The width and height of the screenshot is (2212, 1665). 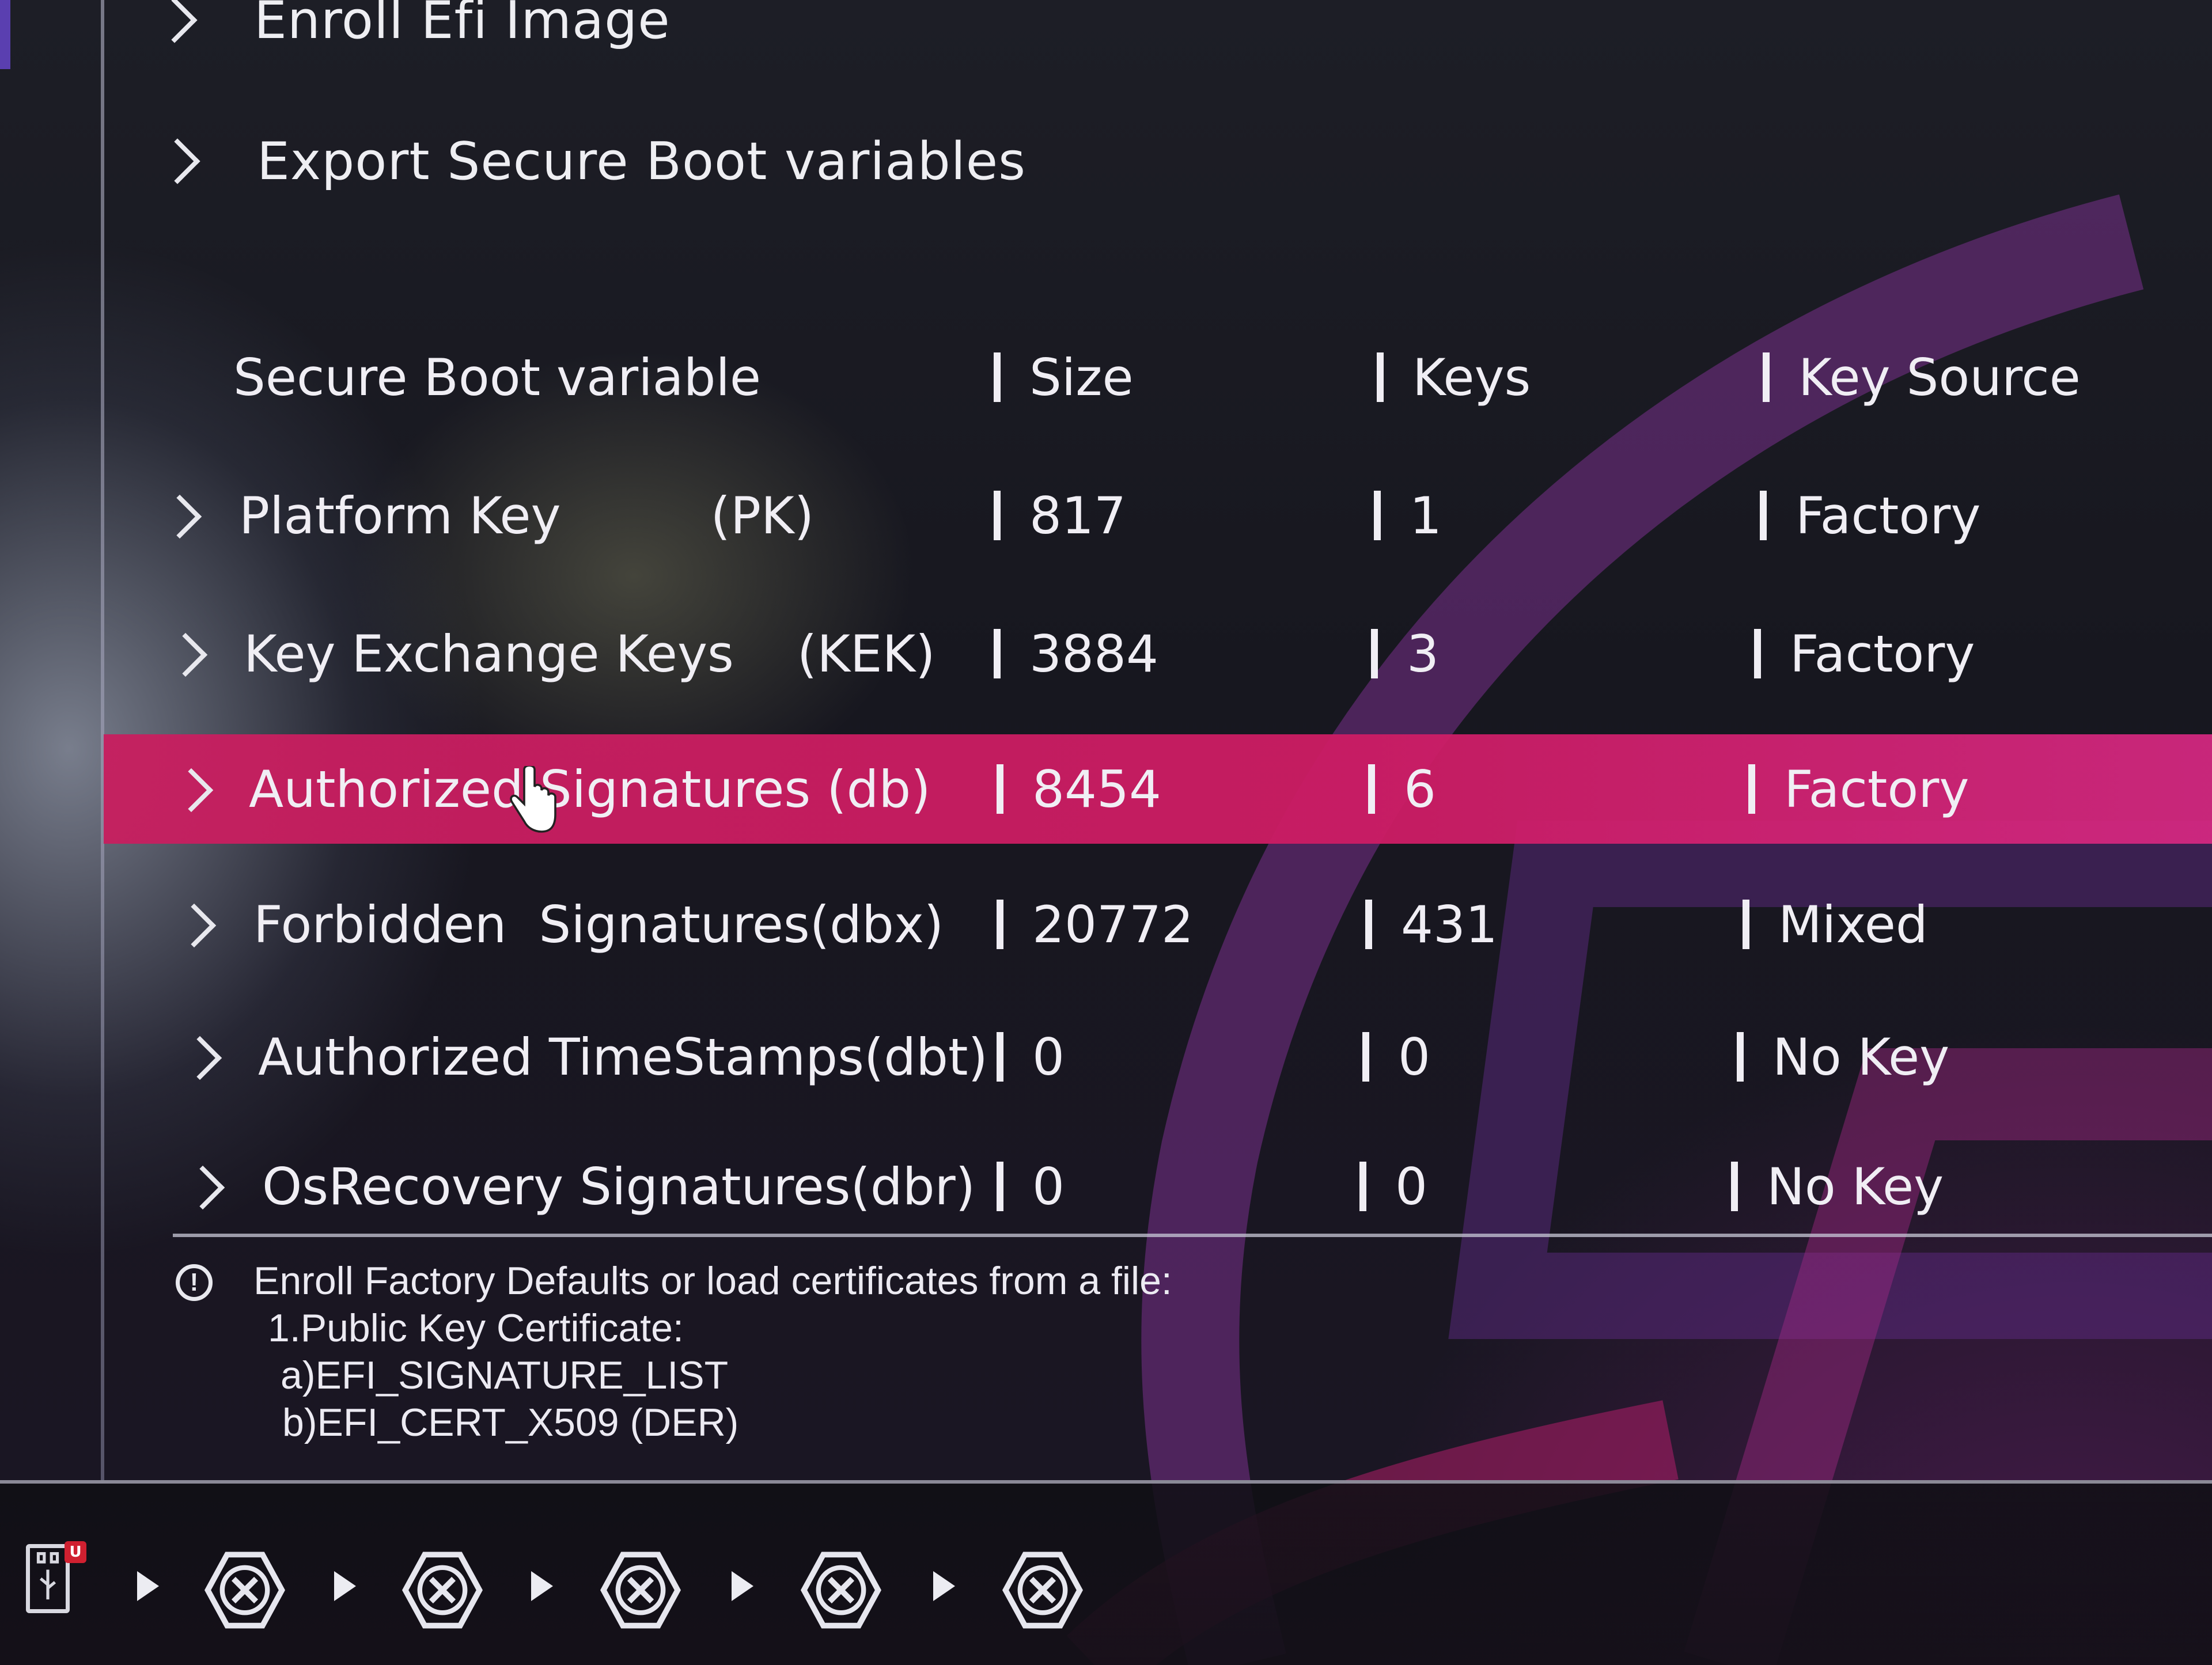 I want to click on row-variable-name: Key Exchange Keys (KEK), so click(x=589, y=654).